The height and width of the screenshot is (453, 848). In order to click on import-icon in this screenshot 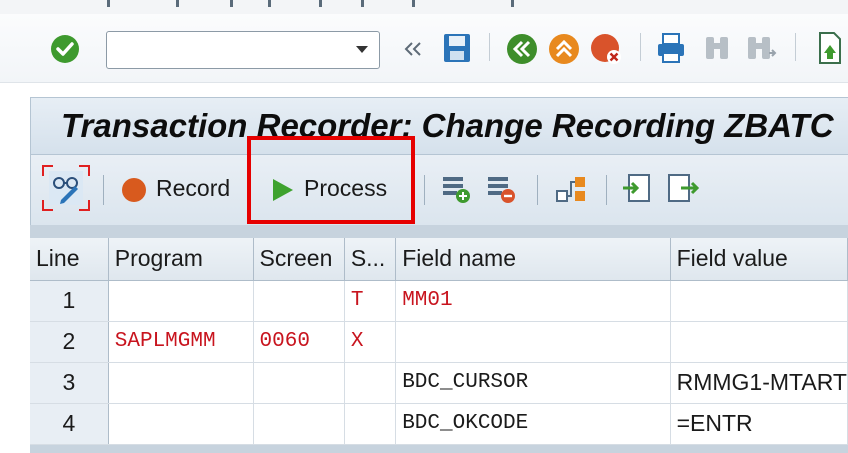, I will do `click(683, 189)`.